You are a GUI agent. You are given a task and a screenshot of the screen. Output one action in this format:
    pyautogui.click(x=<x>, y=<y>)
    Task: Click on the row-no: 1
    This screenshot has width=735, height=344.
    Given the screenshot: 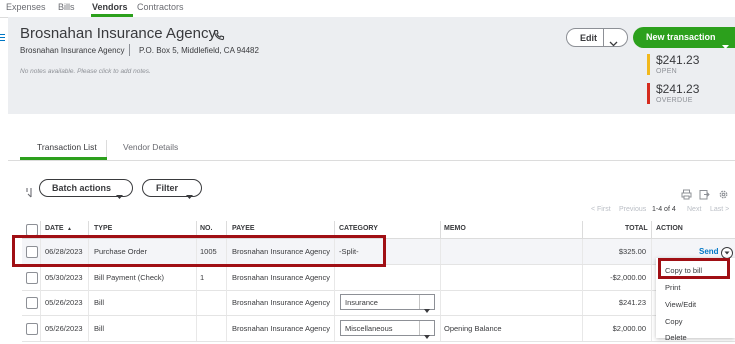 What is the action you would take?
    pyautogui.click(x=202, y=277)
    